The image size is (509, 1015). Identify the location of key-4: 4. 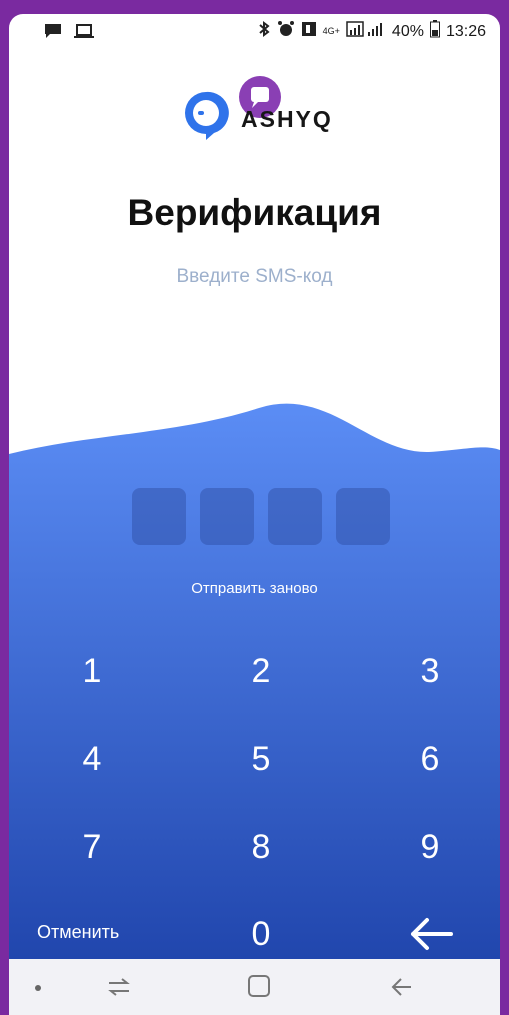
(92, 759).